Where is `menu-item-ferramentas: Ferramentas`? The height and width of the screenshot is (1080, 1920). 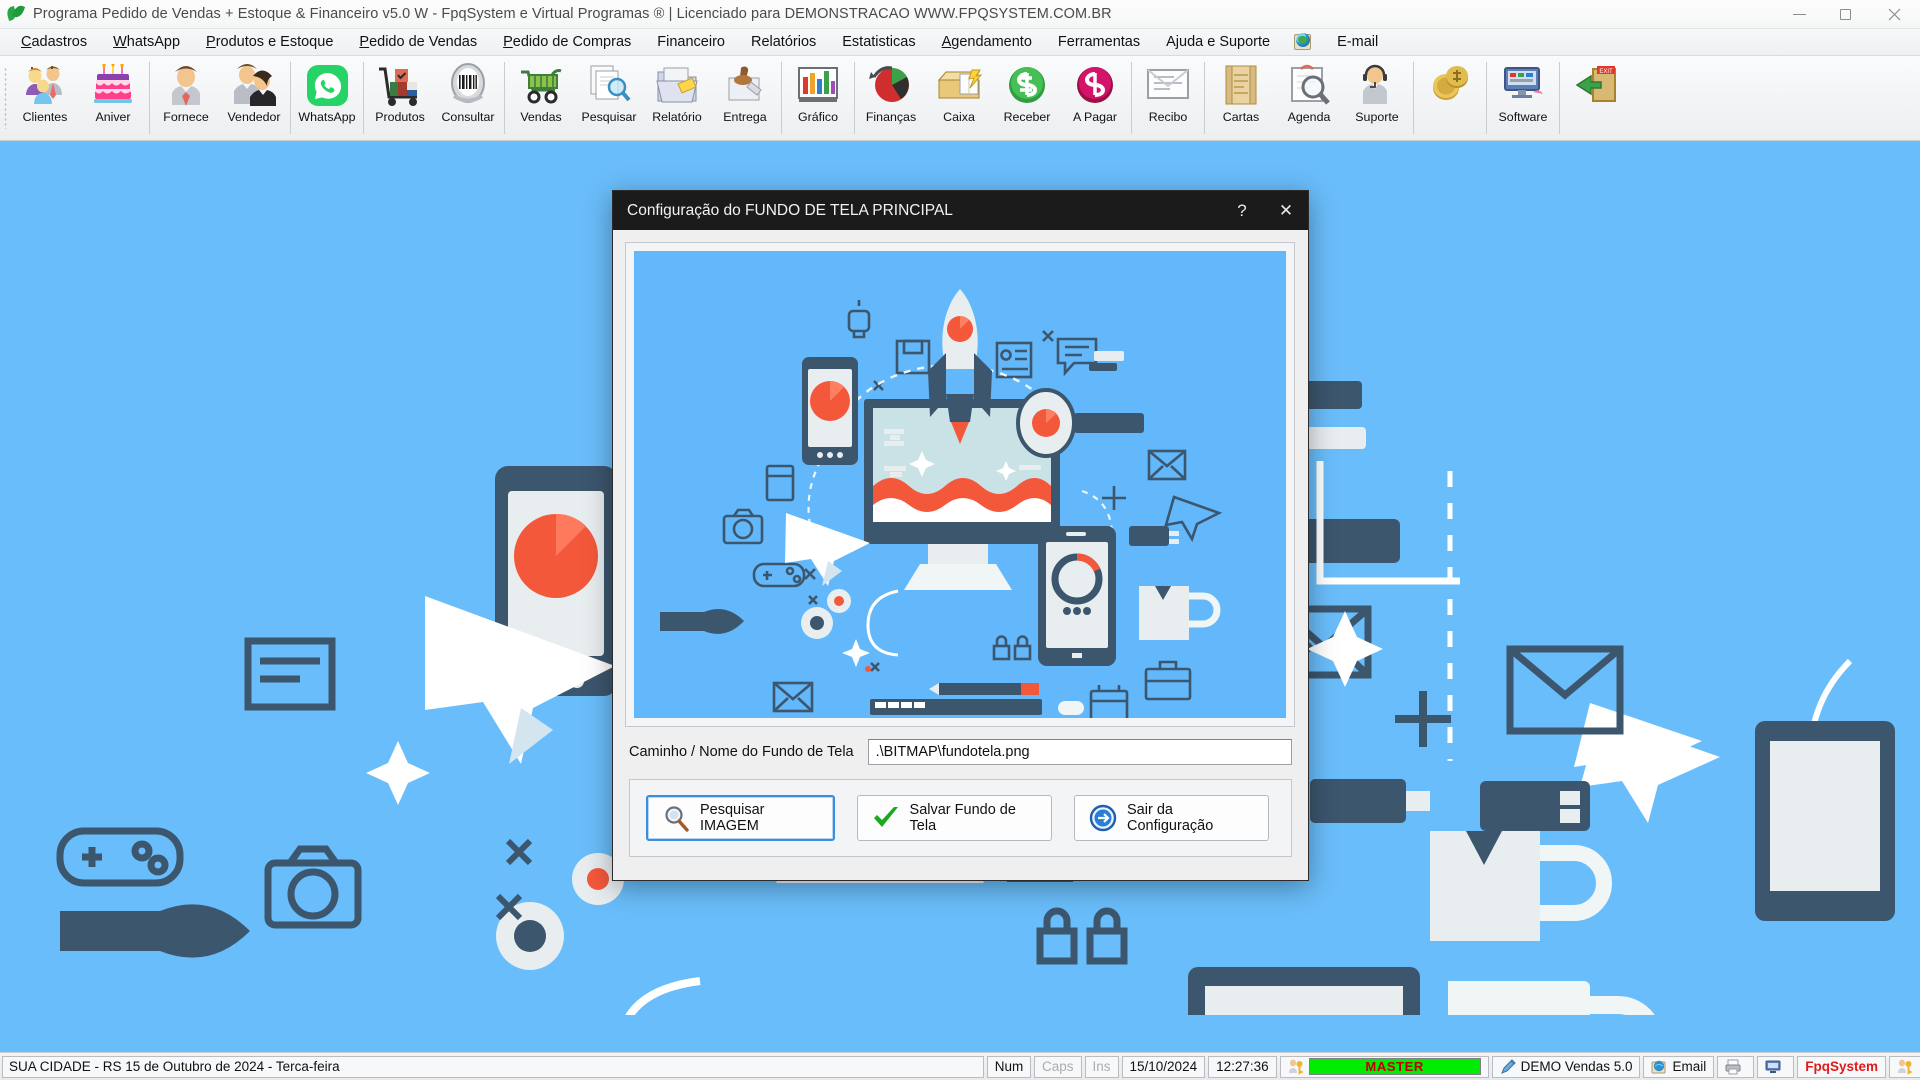
menu-item-ferramentas: Ferramentas is located at coordinates (1099, 42).